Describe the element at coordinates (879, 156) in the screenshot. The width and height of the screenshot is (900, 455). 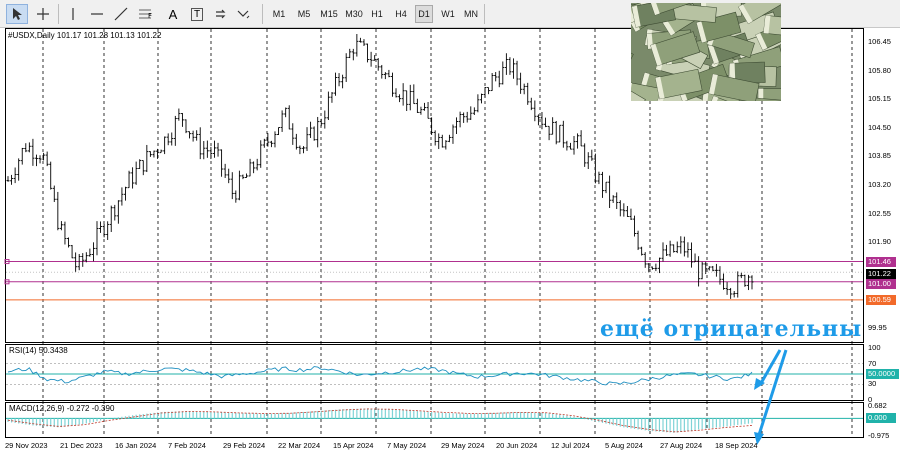
I see `price-scale-label: 103.85` at that location.